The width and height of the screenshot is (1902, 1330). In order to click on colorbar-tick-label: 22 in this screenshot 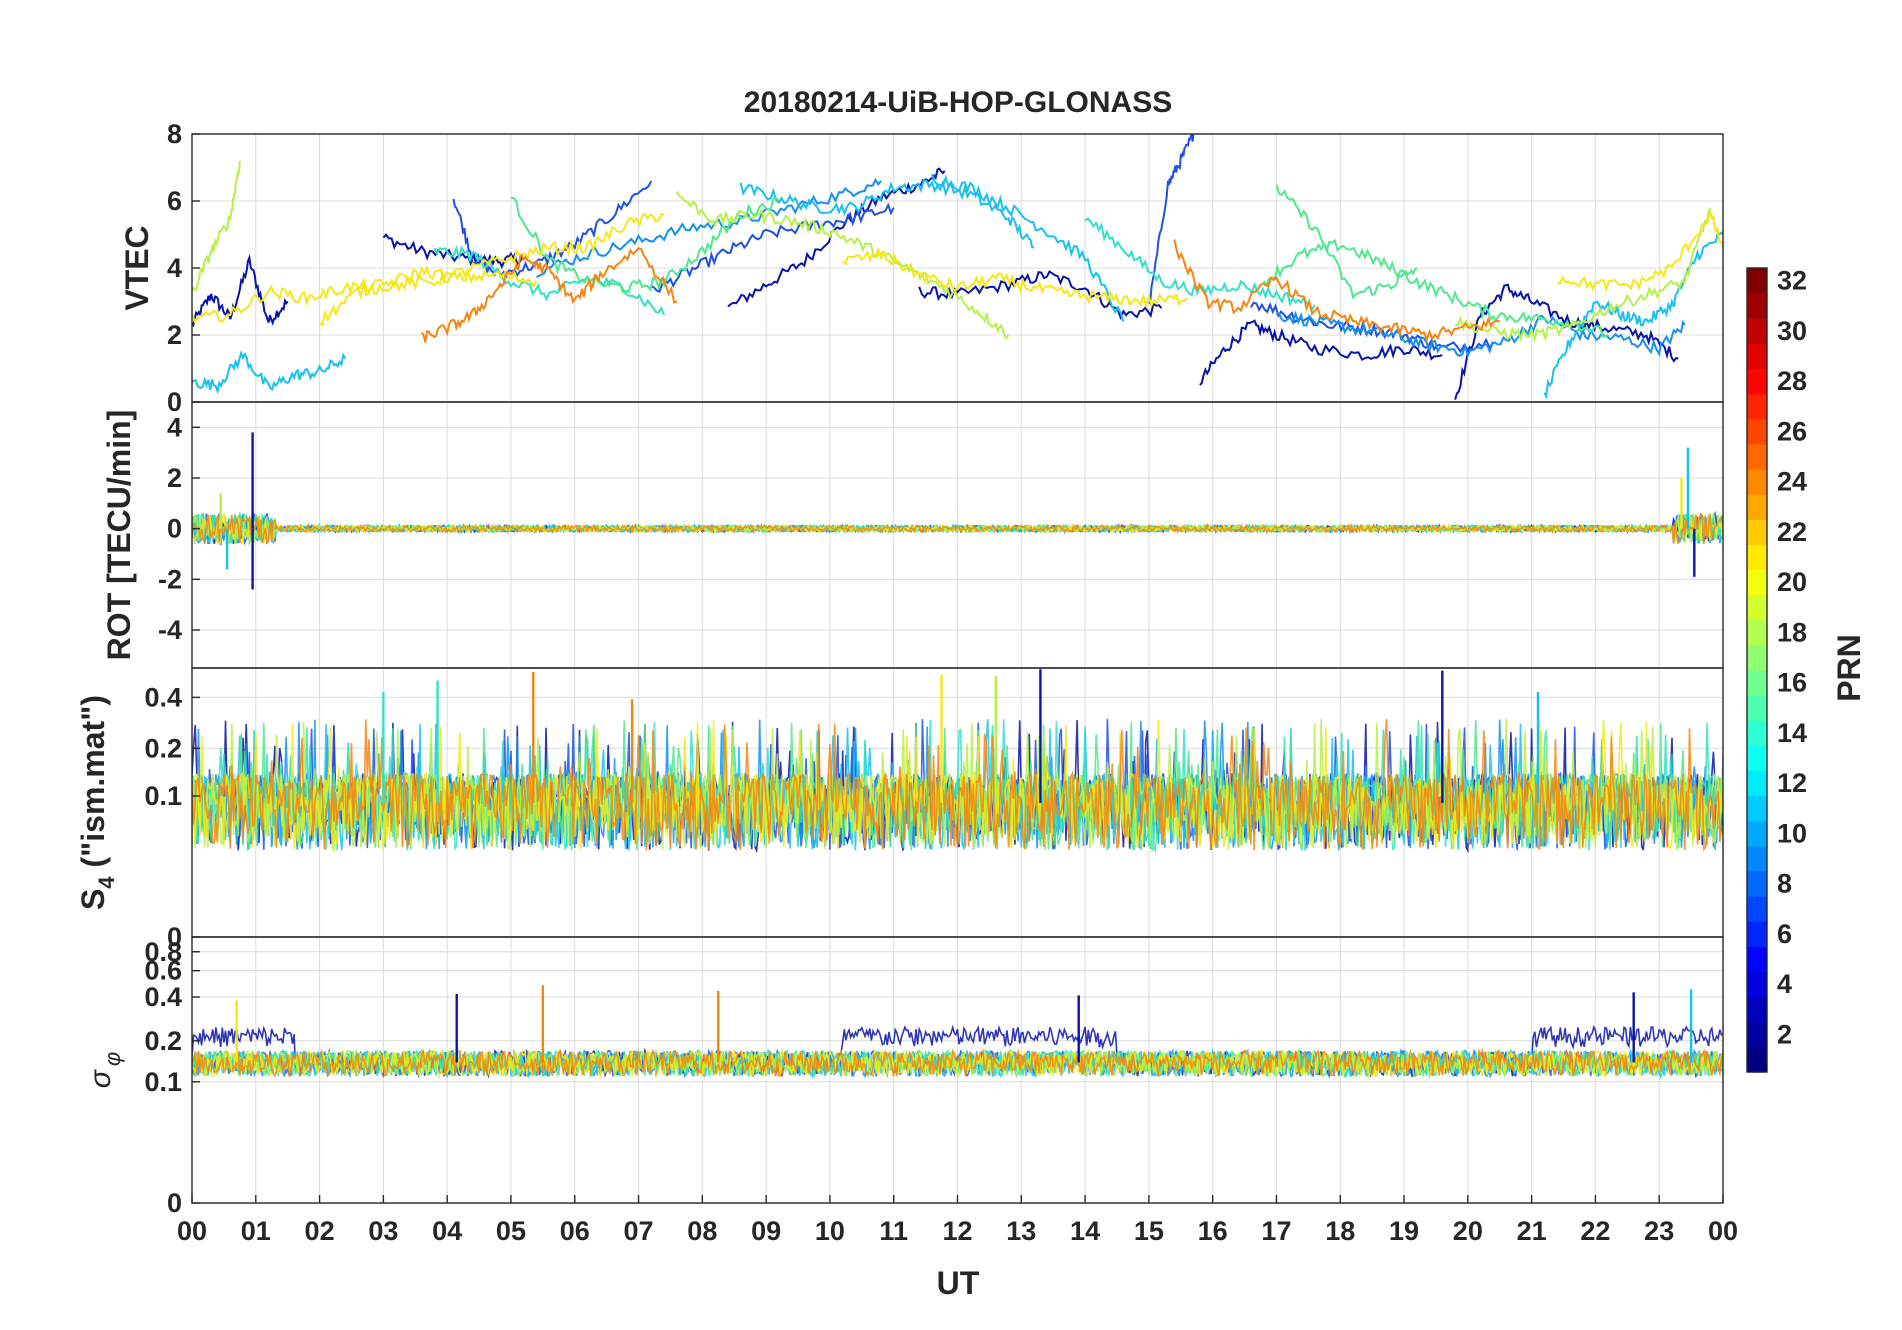, I will do `click(1792, 532)`.